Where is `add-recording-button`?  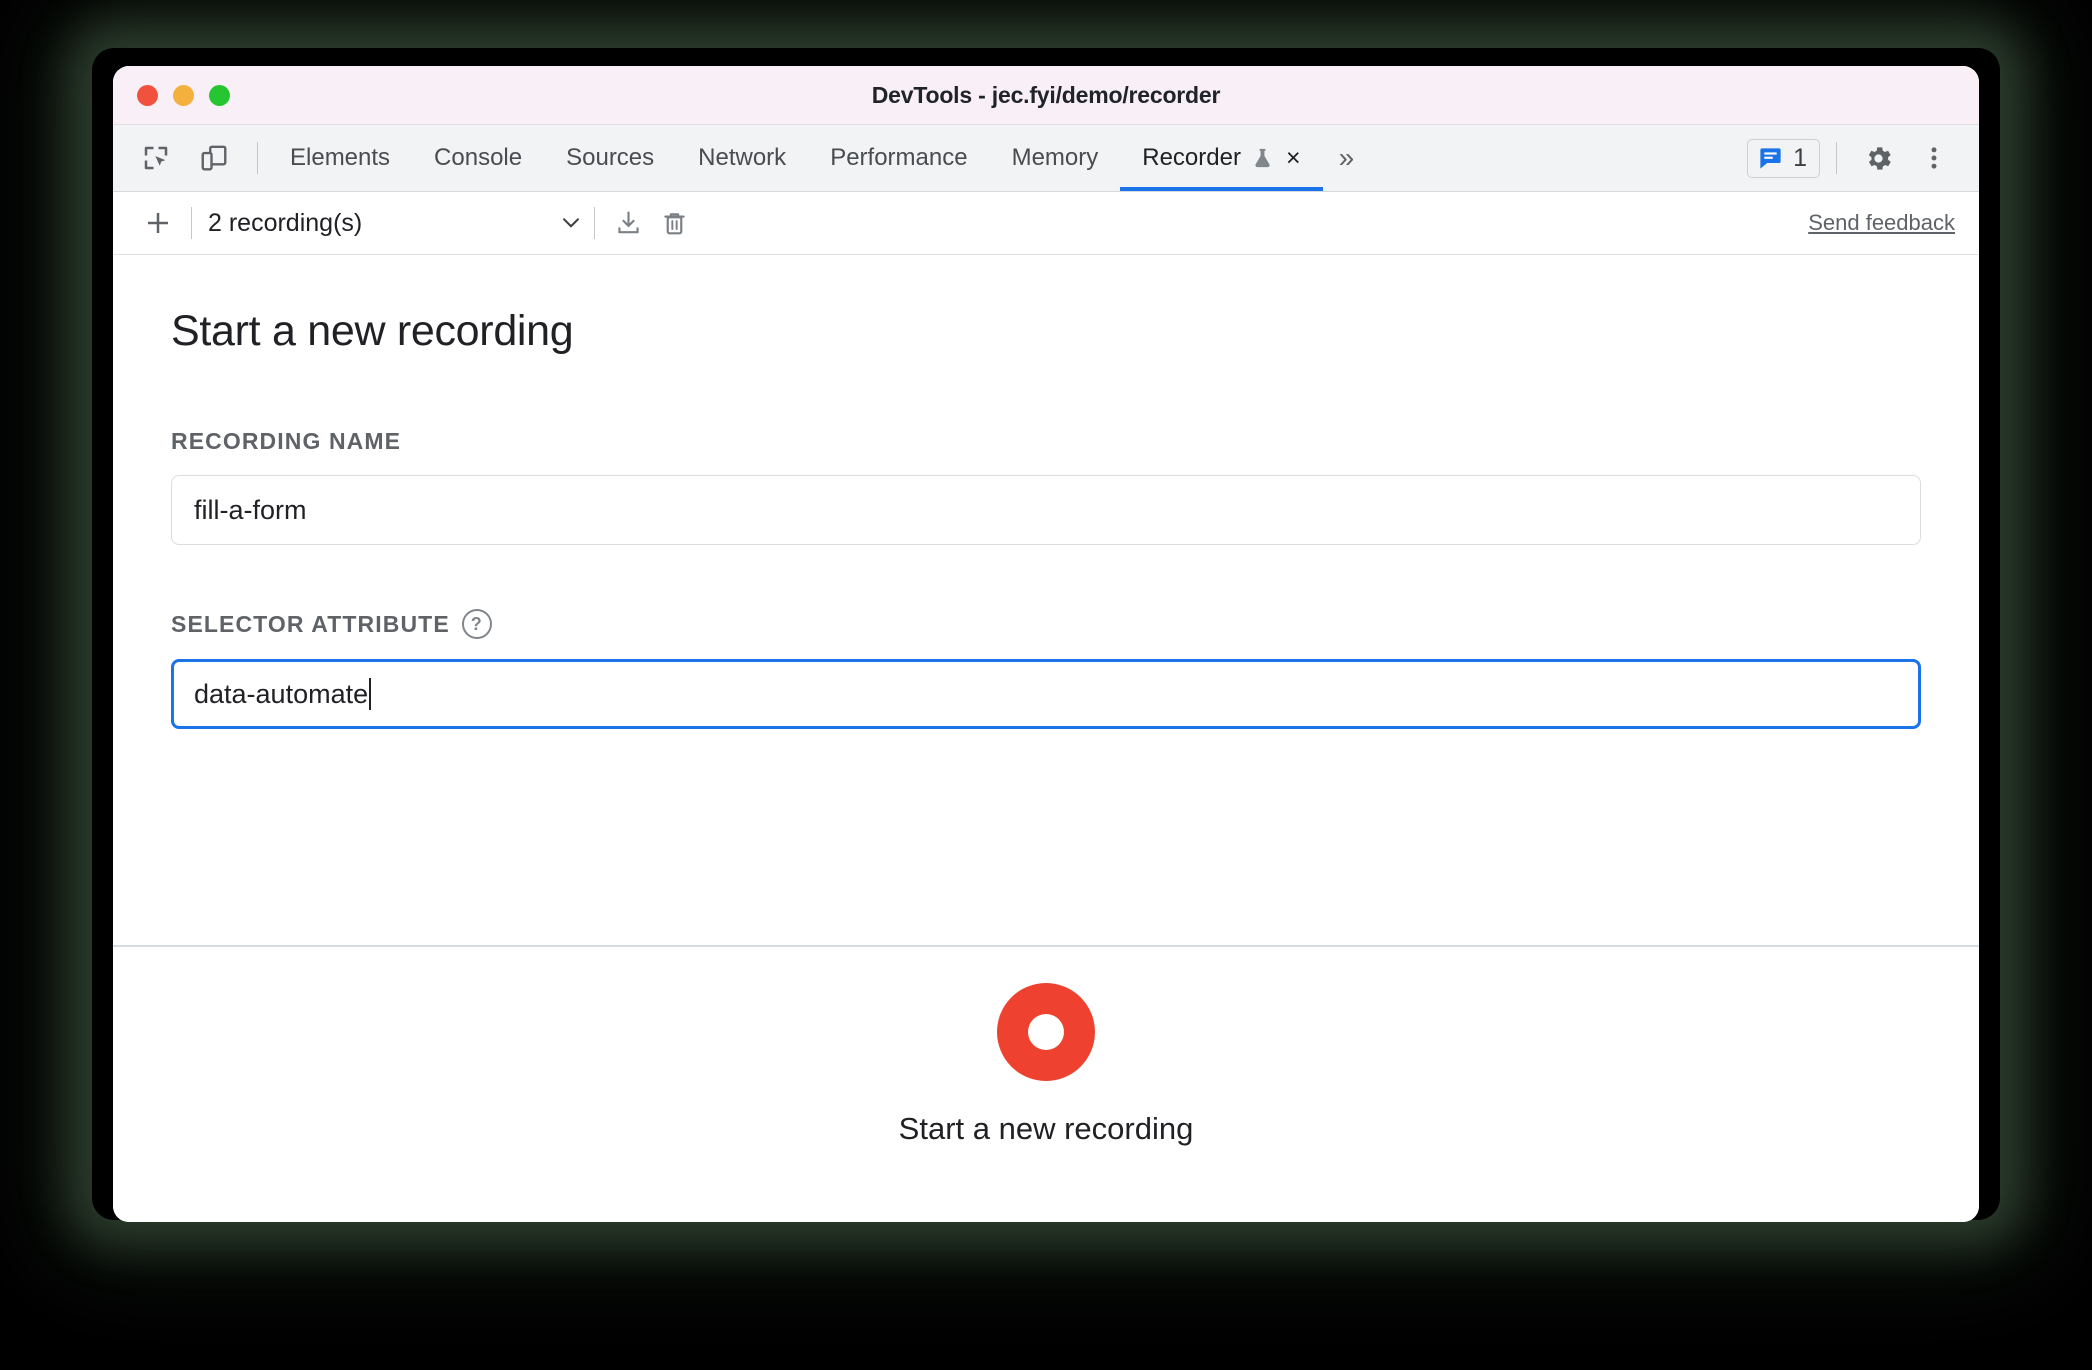
add-recording-button is located at coordinates (158, 223).